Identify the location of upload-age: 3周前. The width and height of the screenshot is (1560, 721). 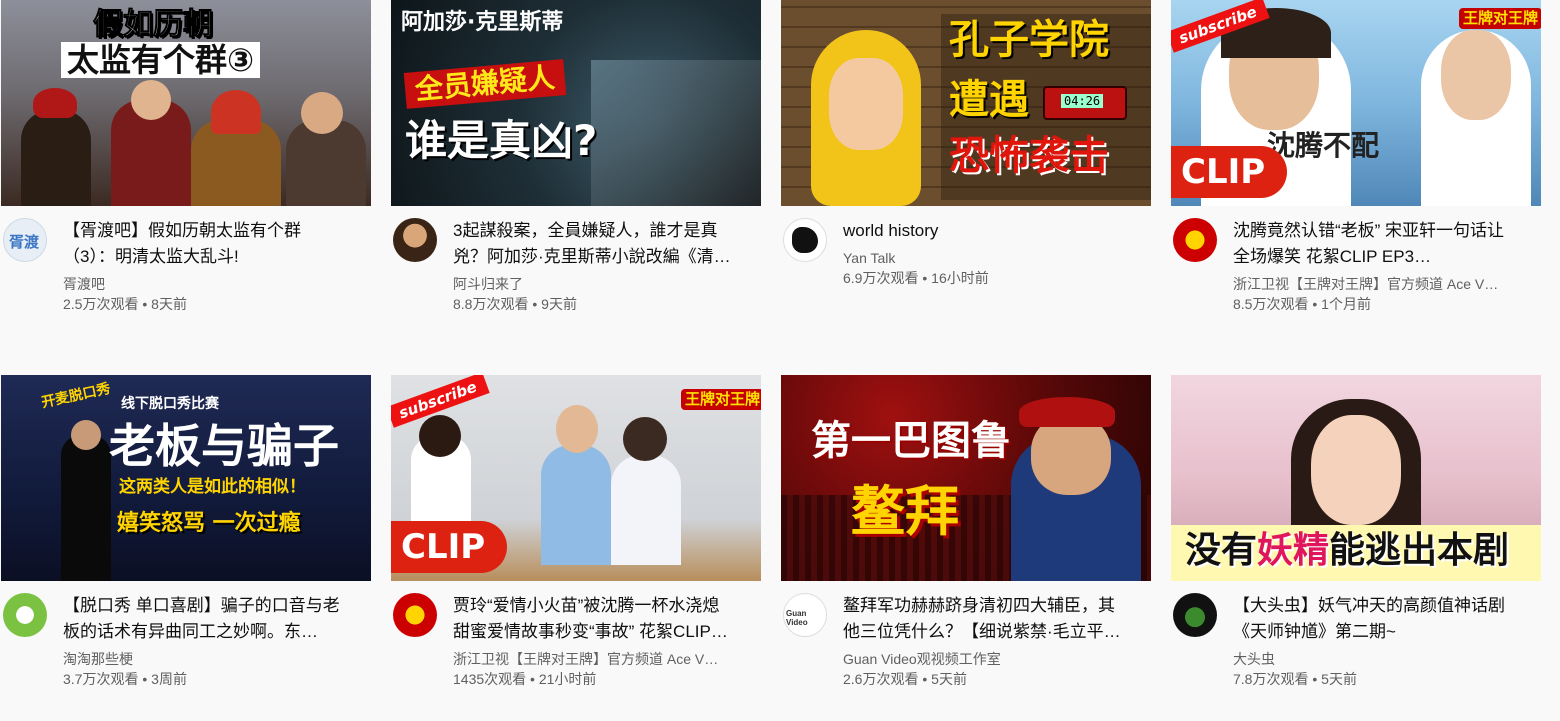
(169, 679).